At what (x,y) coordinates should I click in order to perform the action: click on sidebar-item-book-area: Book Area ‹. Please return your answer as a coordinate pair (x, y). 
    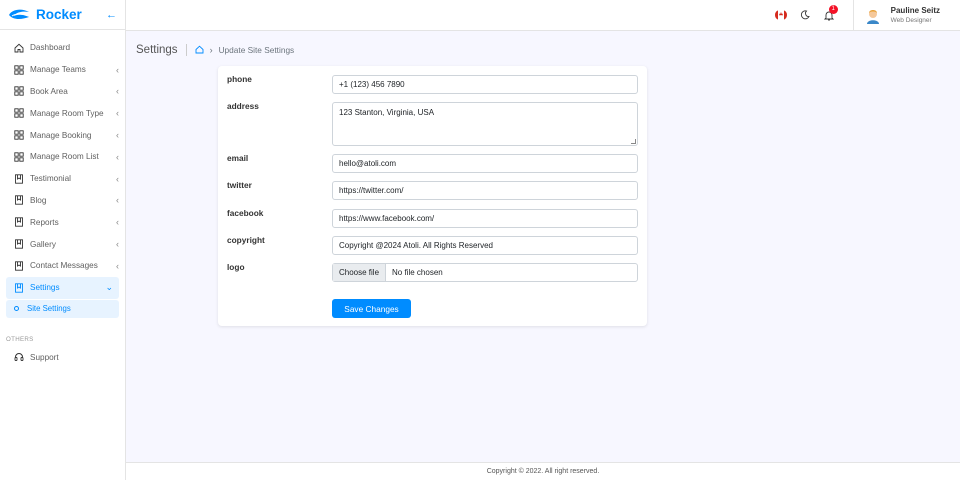
    Looking at the image, I should click on (62, 92).